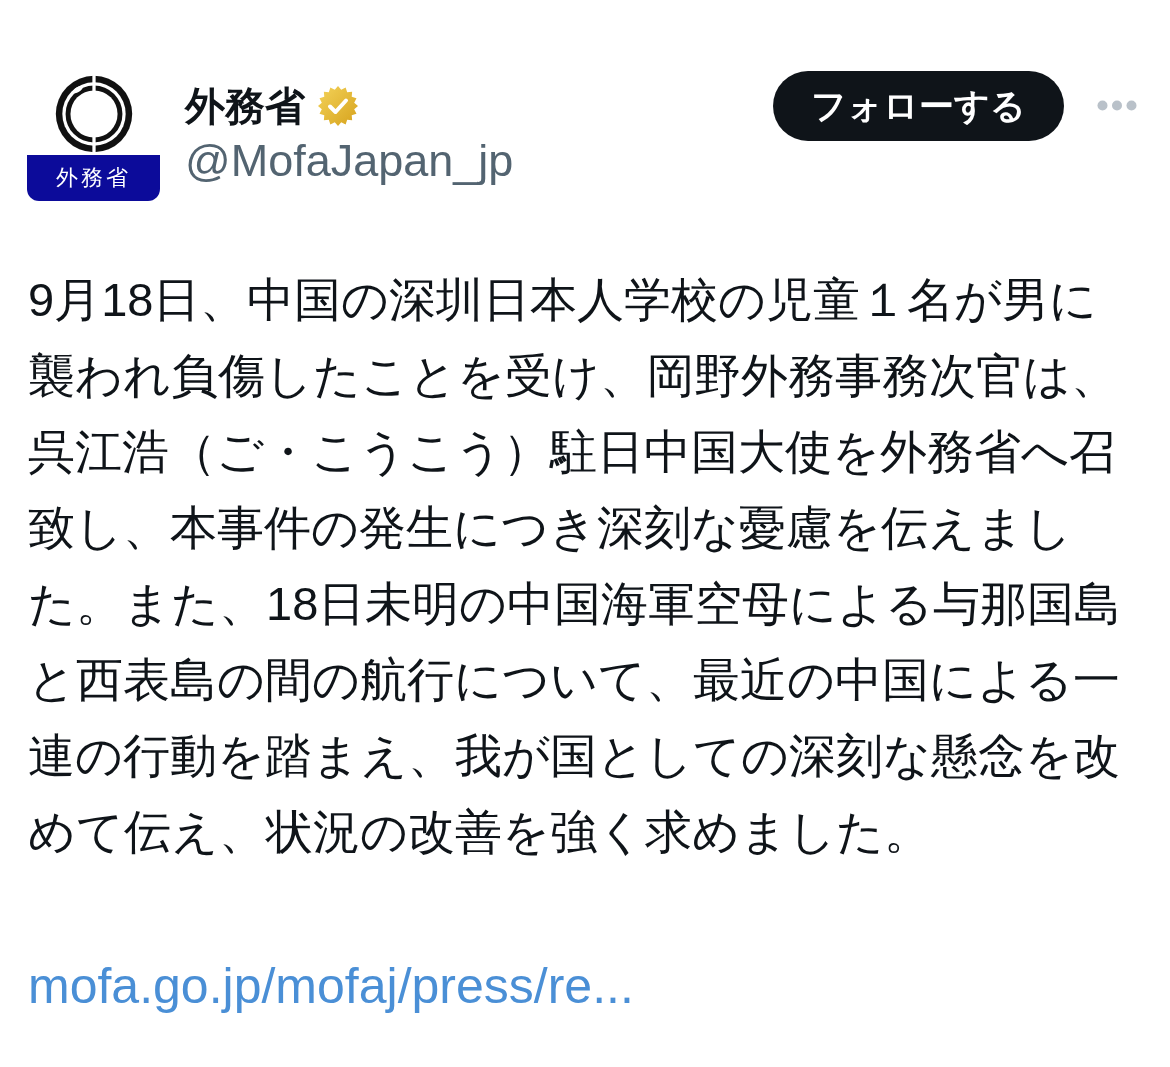  I want to click on follow-button: フォローする, so click(918, 106).